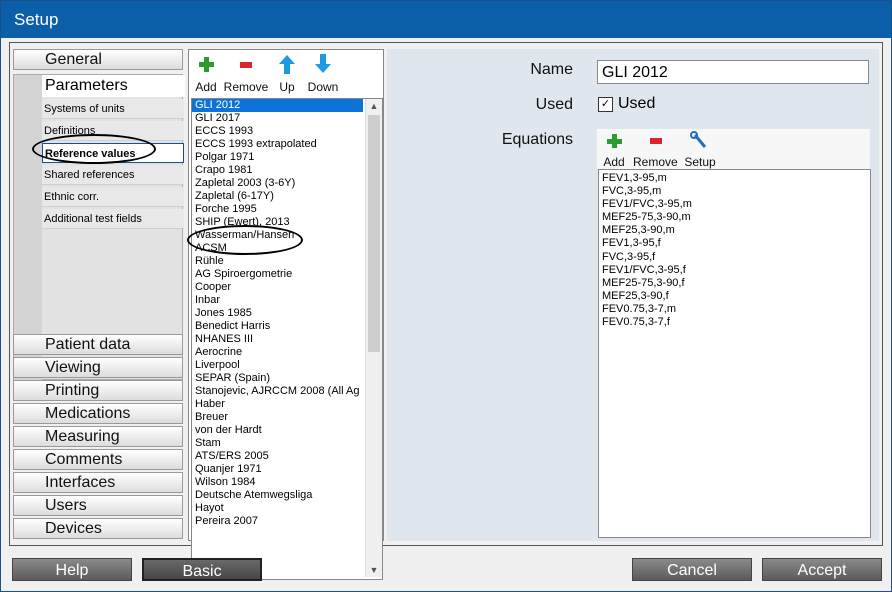  I want to click on reference-list-item: ATS/ERS 2005, so click(277, 456).